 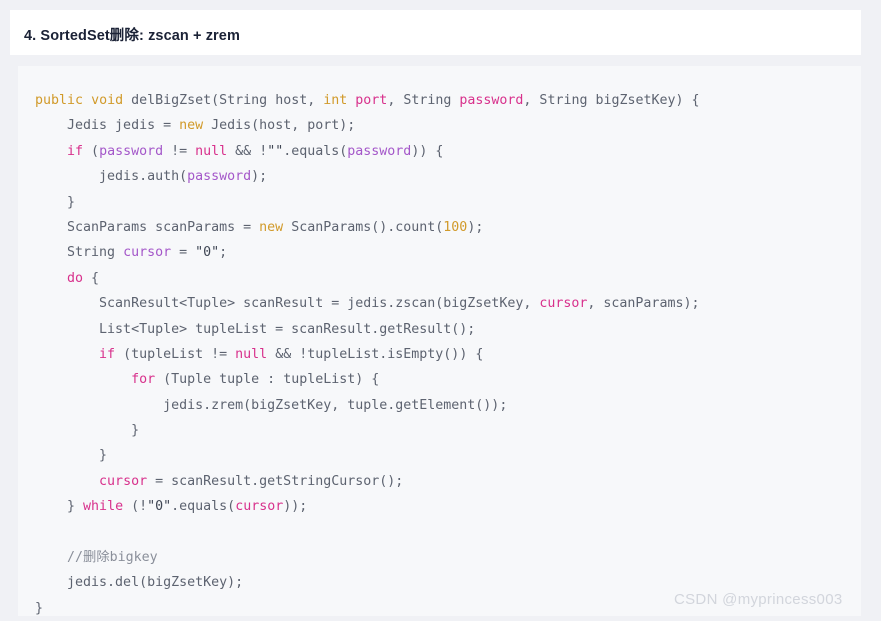 I want to click on code-line: do {, so click(x=367, y=278).